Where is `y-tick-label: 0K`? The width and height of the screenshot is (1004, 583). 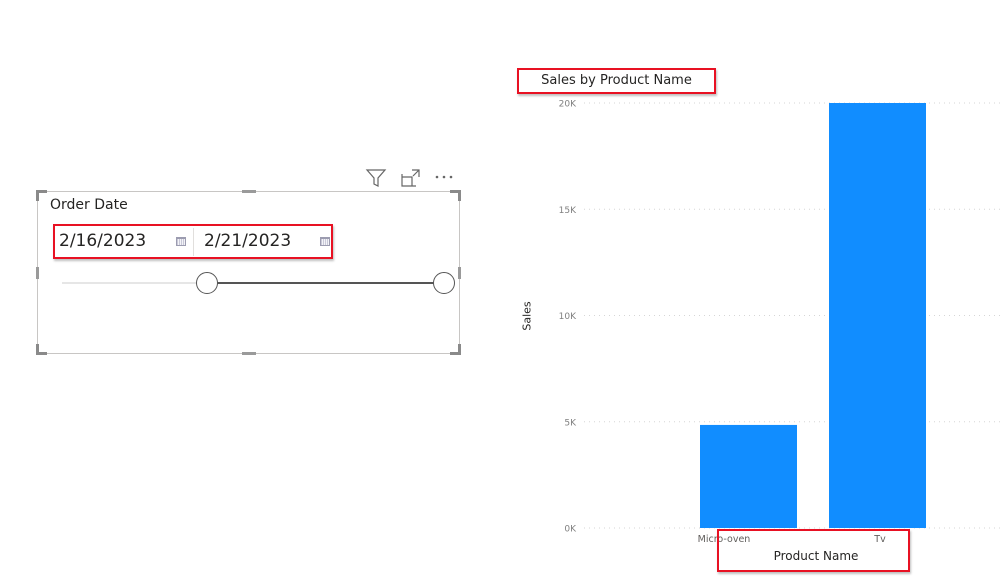
y-tick-label: 0K is located at coordinates (570, 530).